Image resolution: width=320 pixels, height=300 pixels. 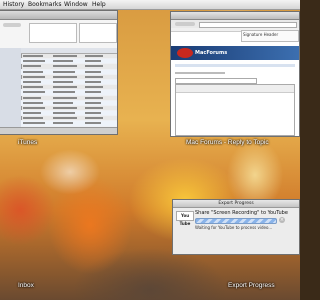 What do you see at coordinates (28, 142) in the screenshot?
I see `itunes-window-label: iTunes` at bounding box center [28, 142].